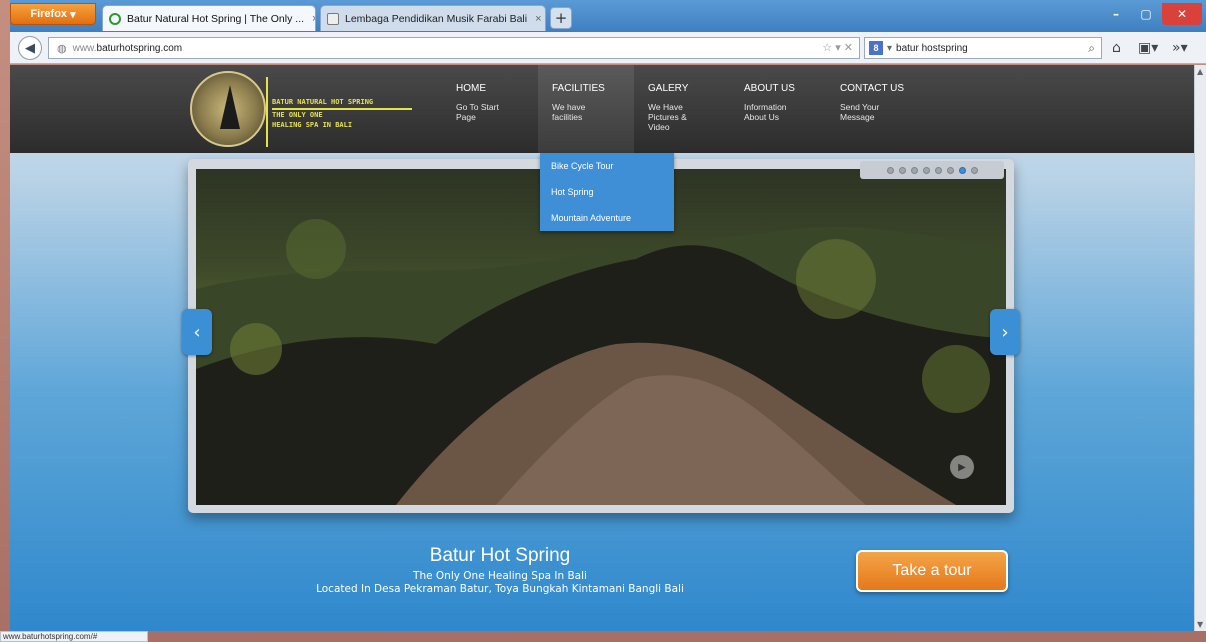  What do you see at coordinates (932, 48) in the screenshot?
I see `search-value: batur hostspring` at bounding box center [932, 48].